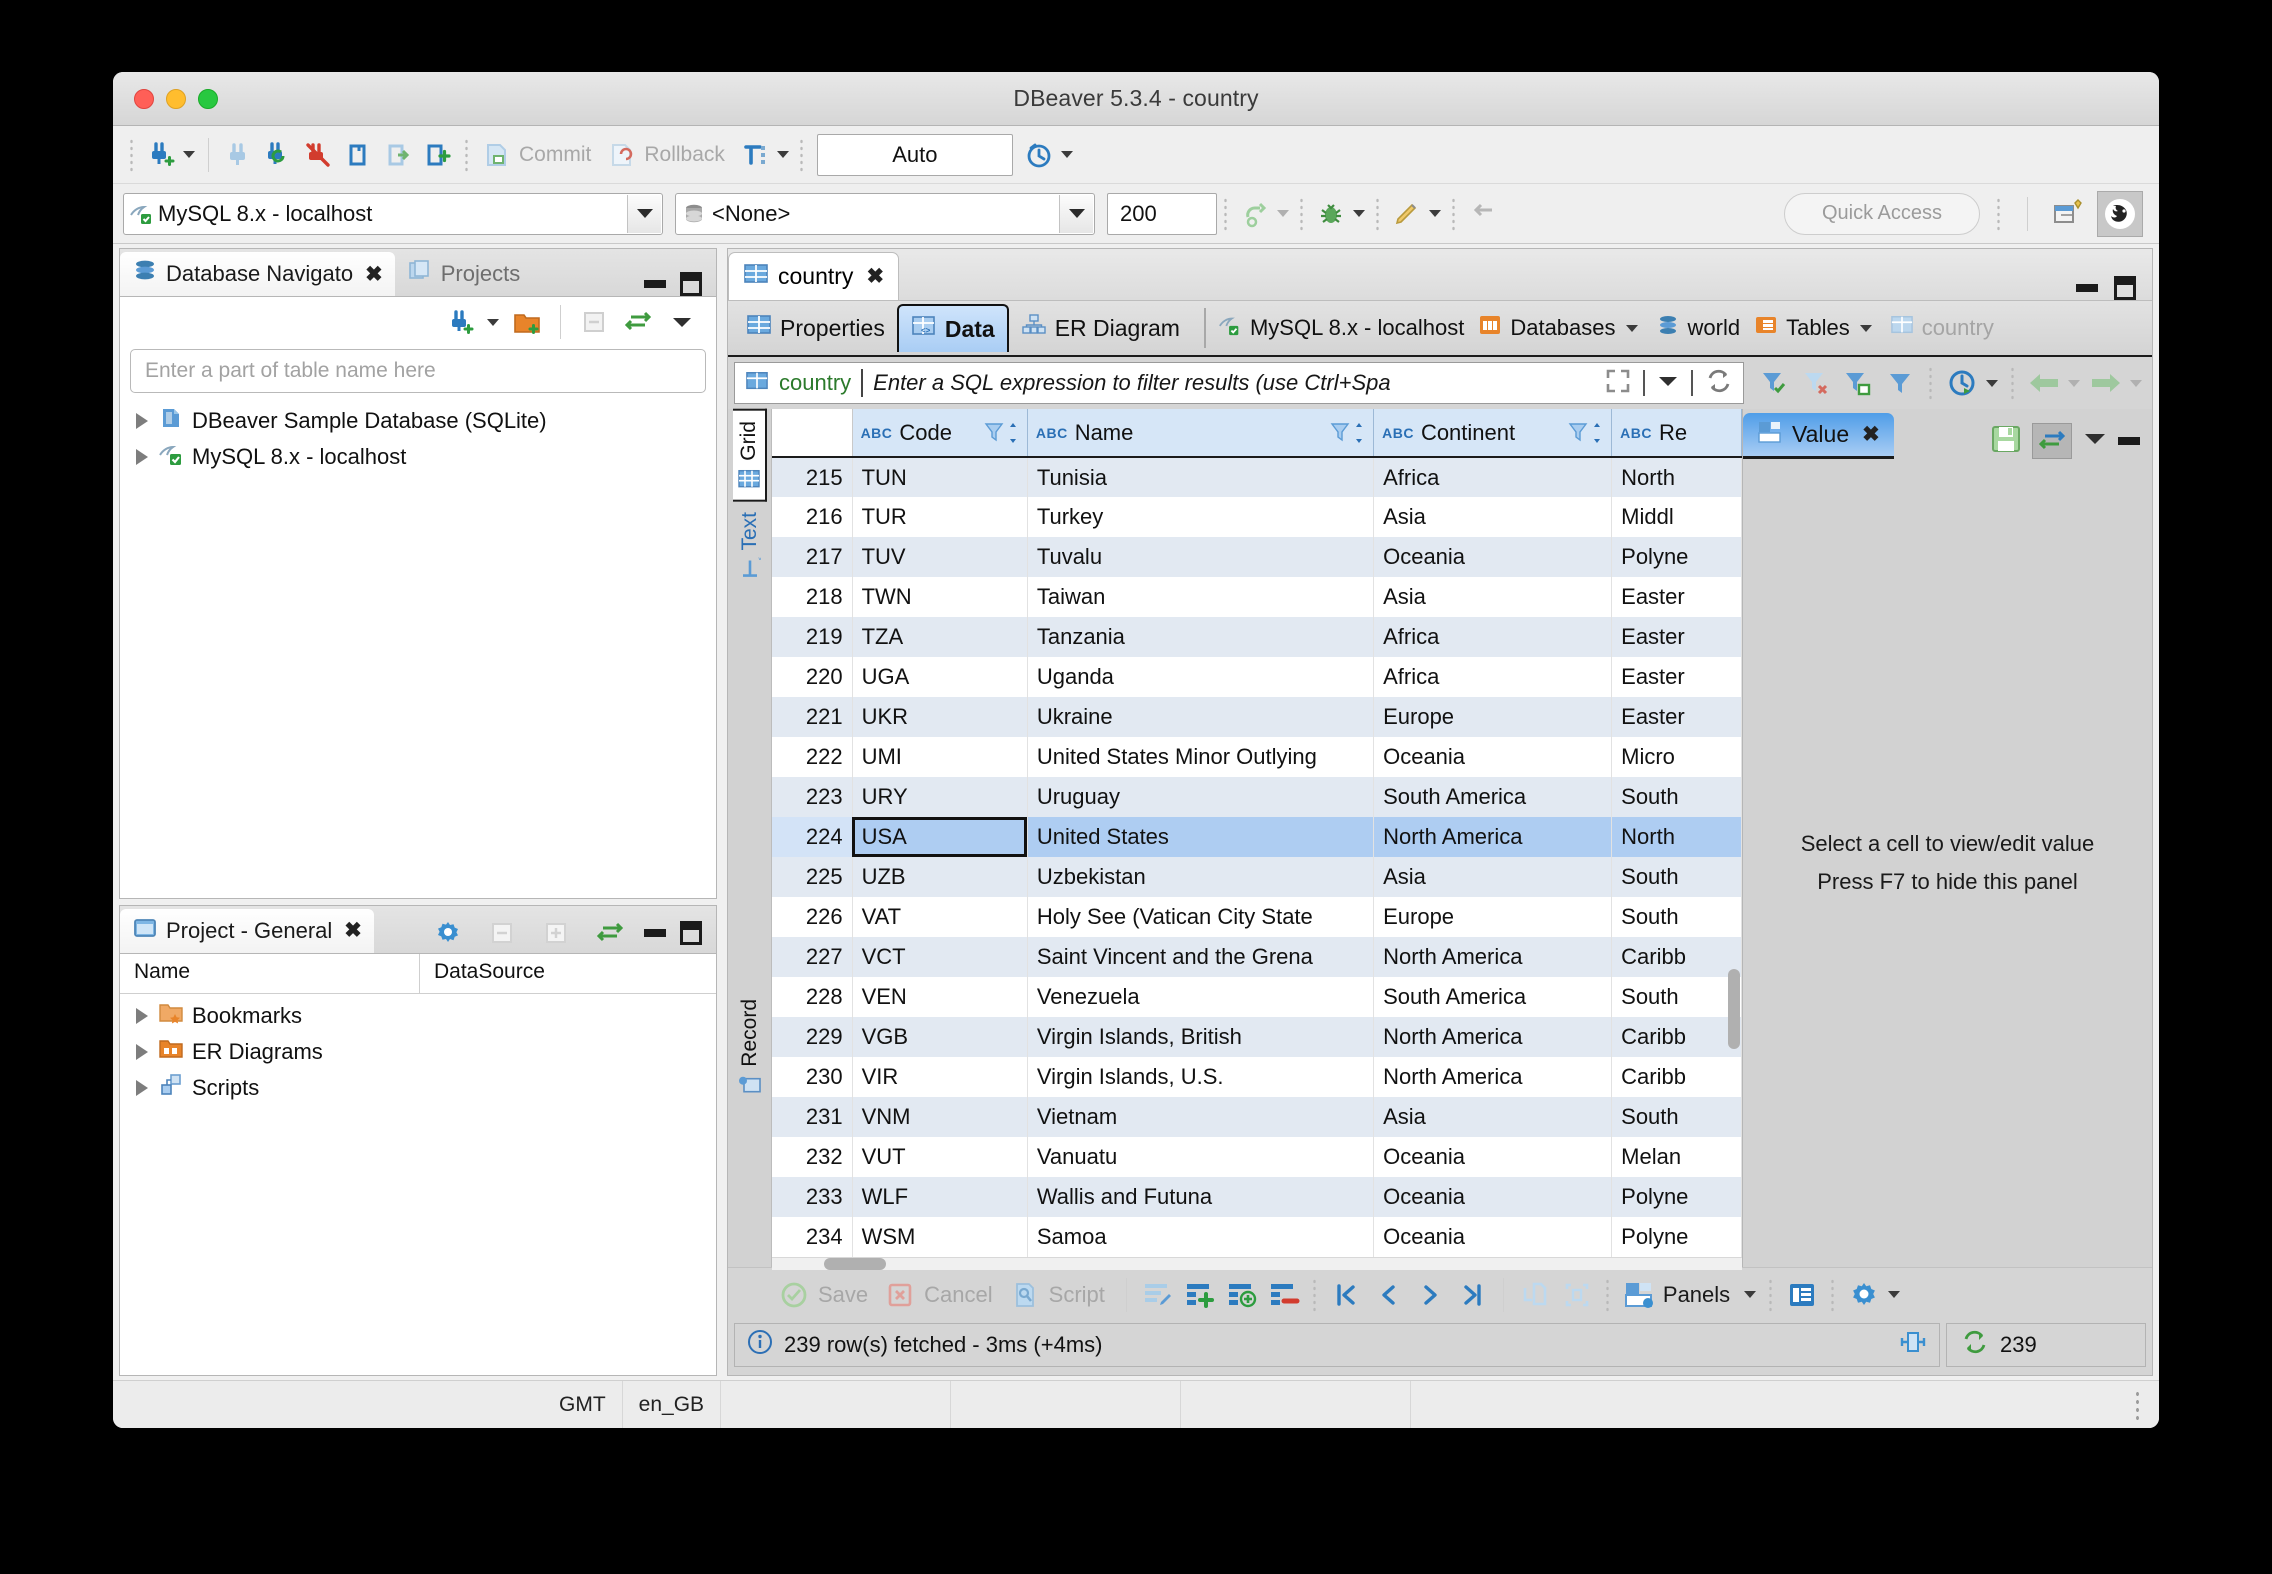  I want to click on breadcrumb-databases: Databases, so click(1559, 328).